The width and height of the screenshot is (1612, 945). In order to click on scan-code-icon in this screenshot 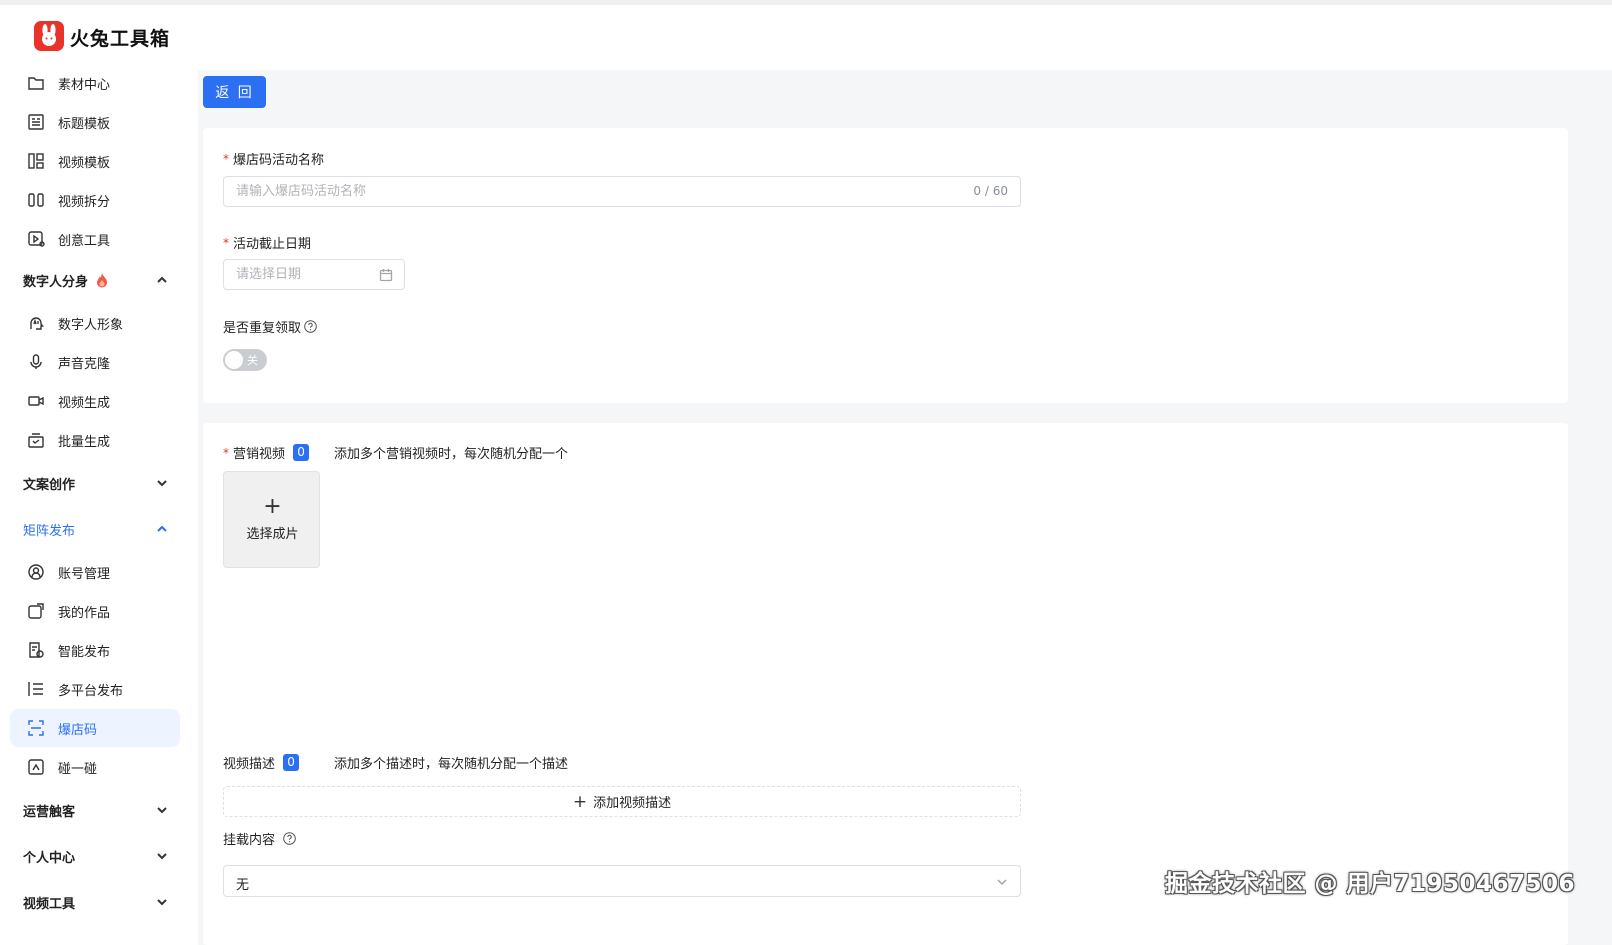, I will do `click(36, 728)`.